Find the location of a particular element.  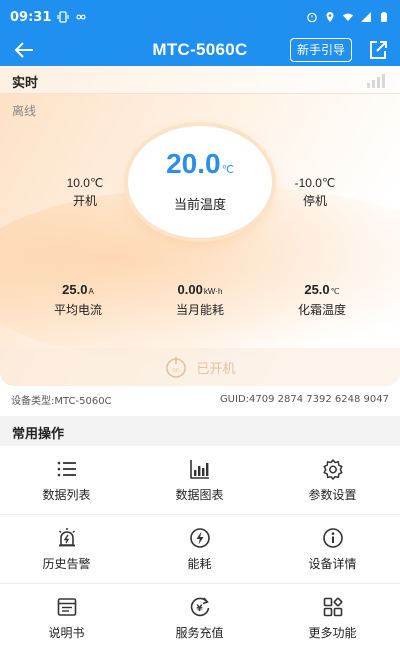

location-icon is located at coordinates (330, 17).